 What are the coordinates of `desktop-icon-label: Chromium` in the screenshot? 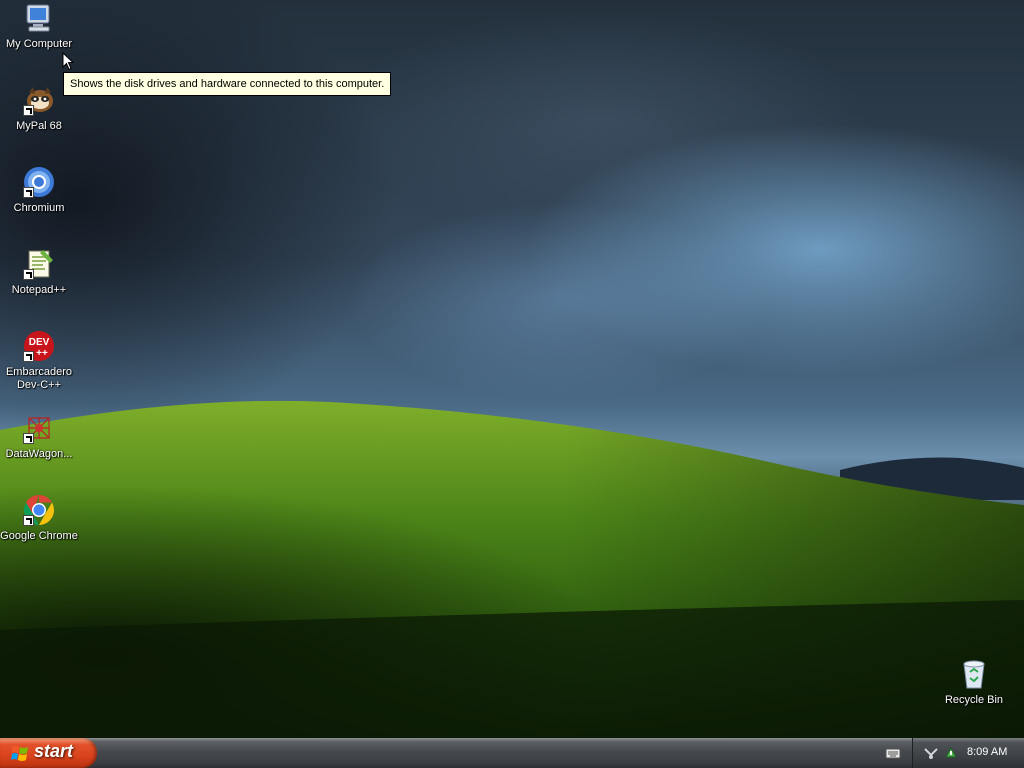 It's located at (39, 208).